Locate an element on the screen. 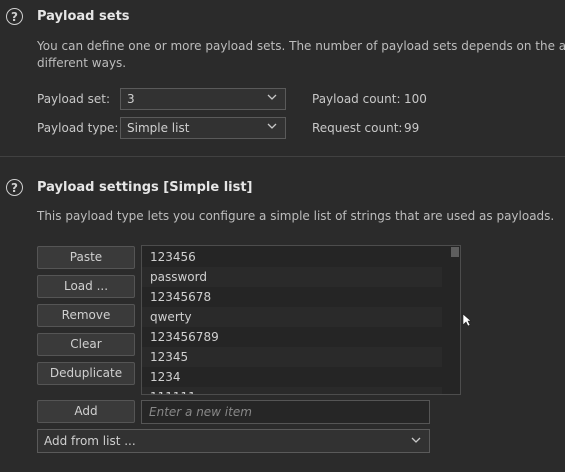 The width and height of the screenshot is (565, 472). list-item: 123456789 is located at coordinates (292, 337).